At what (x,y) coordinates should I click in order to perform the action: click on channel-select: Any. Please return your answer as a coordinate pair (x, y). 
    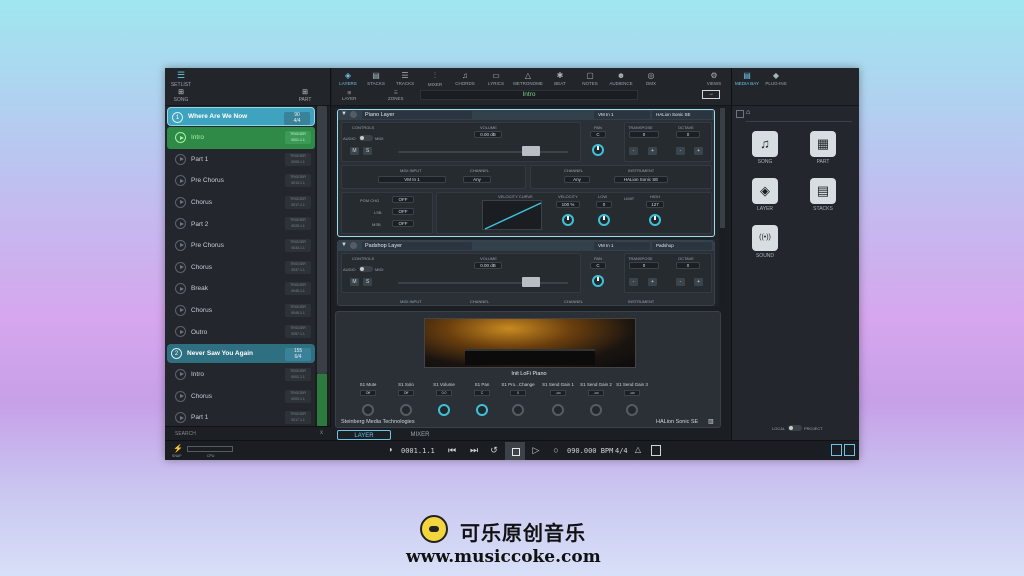
    Looking at the image, I should click on (477, 179).